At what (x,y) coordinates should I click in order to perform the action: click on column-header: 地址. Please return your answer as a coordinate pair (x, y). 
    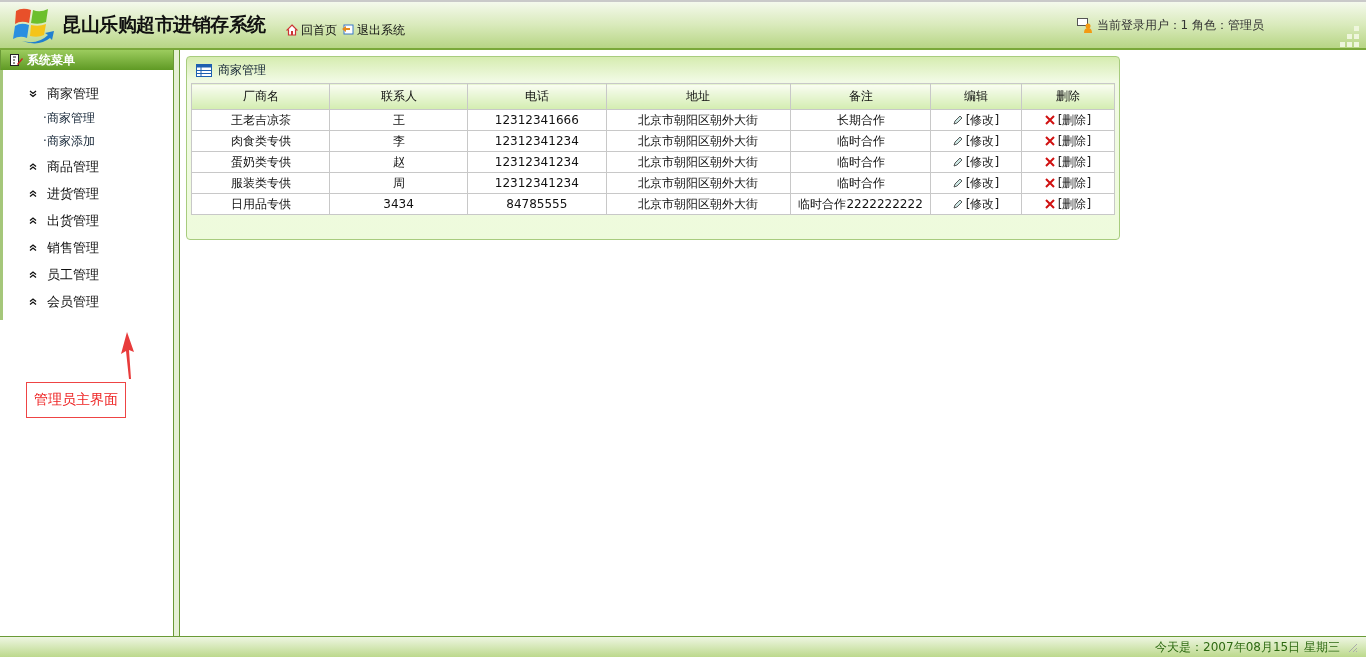
    Looking at the image, I should click on (698, 96).